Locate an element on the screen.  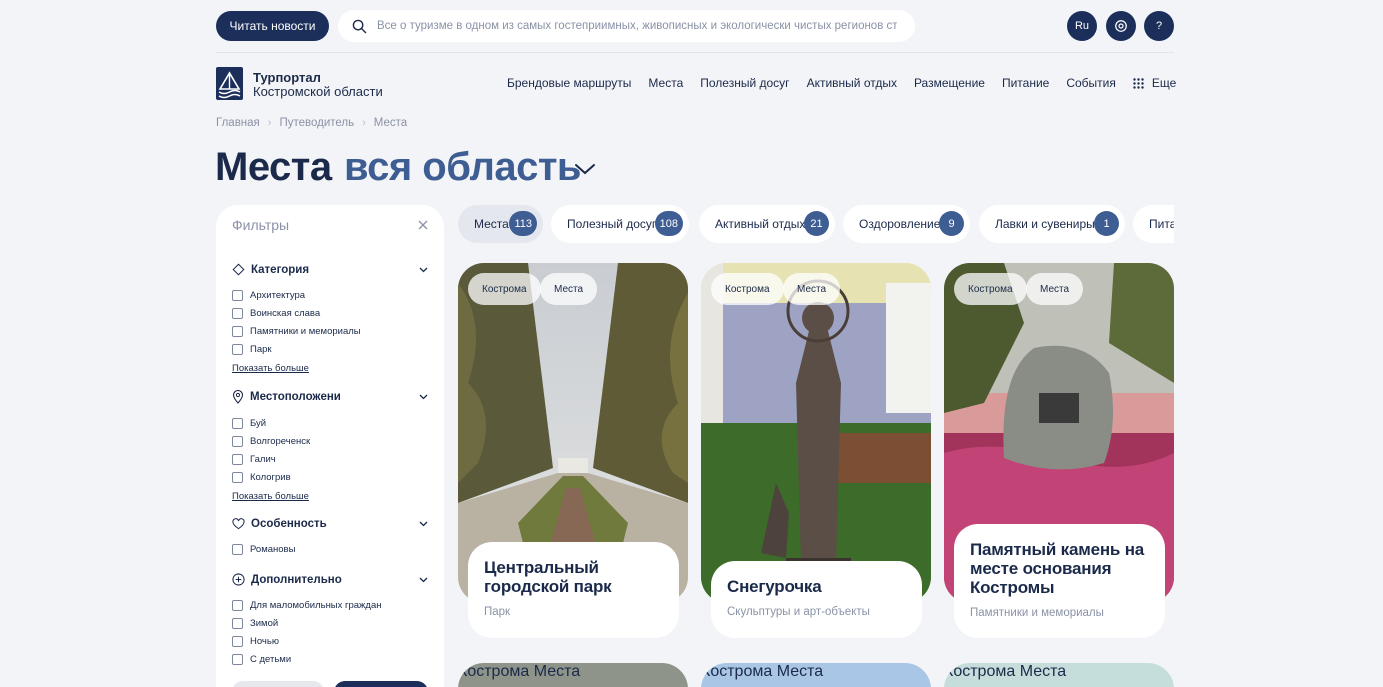
grid-icon is located at coordinates (1138, 83).